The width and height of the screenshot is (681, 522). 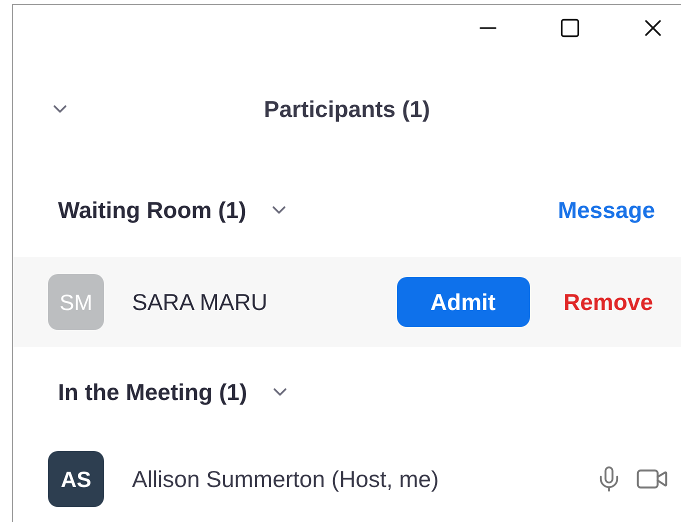 I want to click on message-link: Message, so click(x=606, y=210).